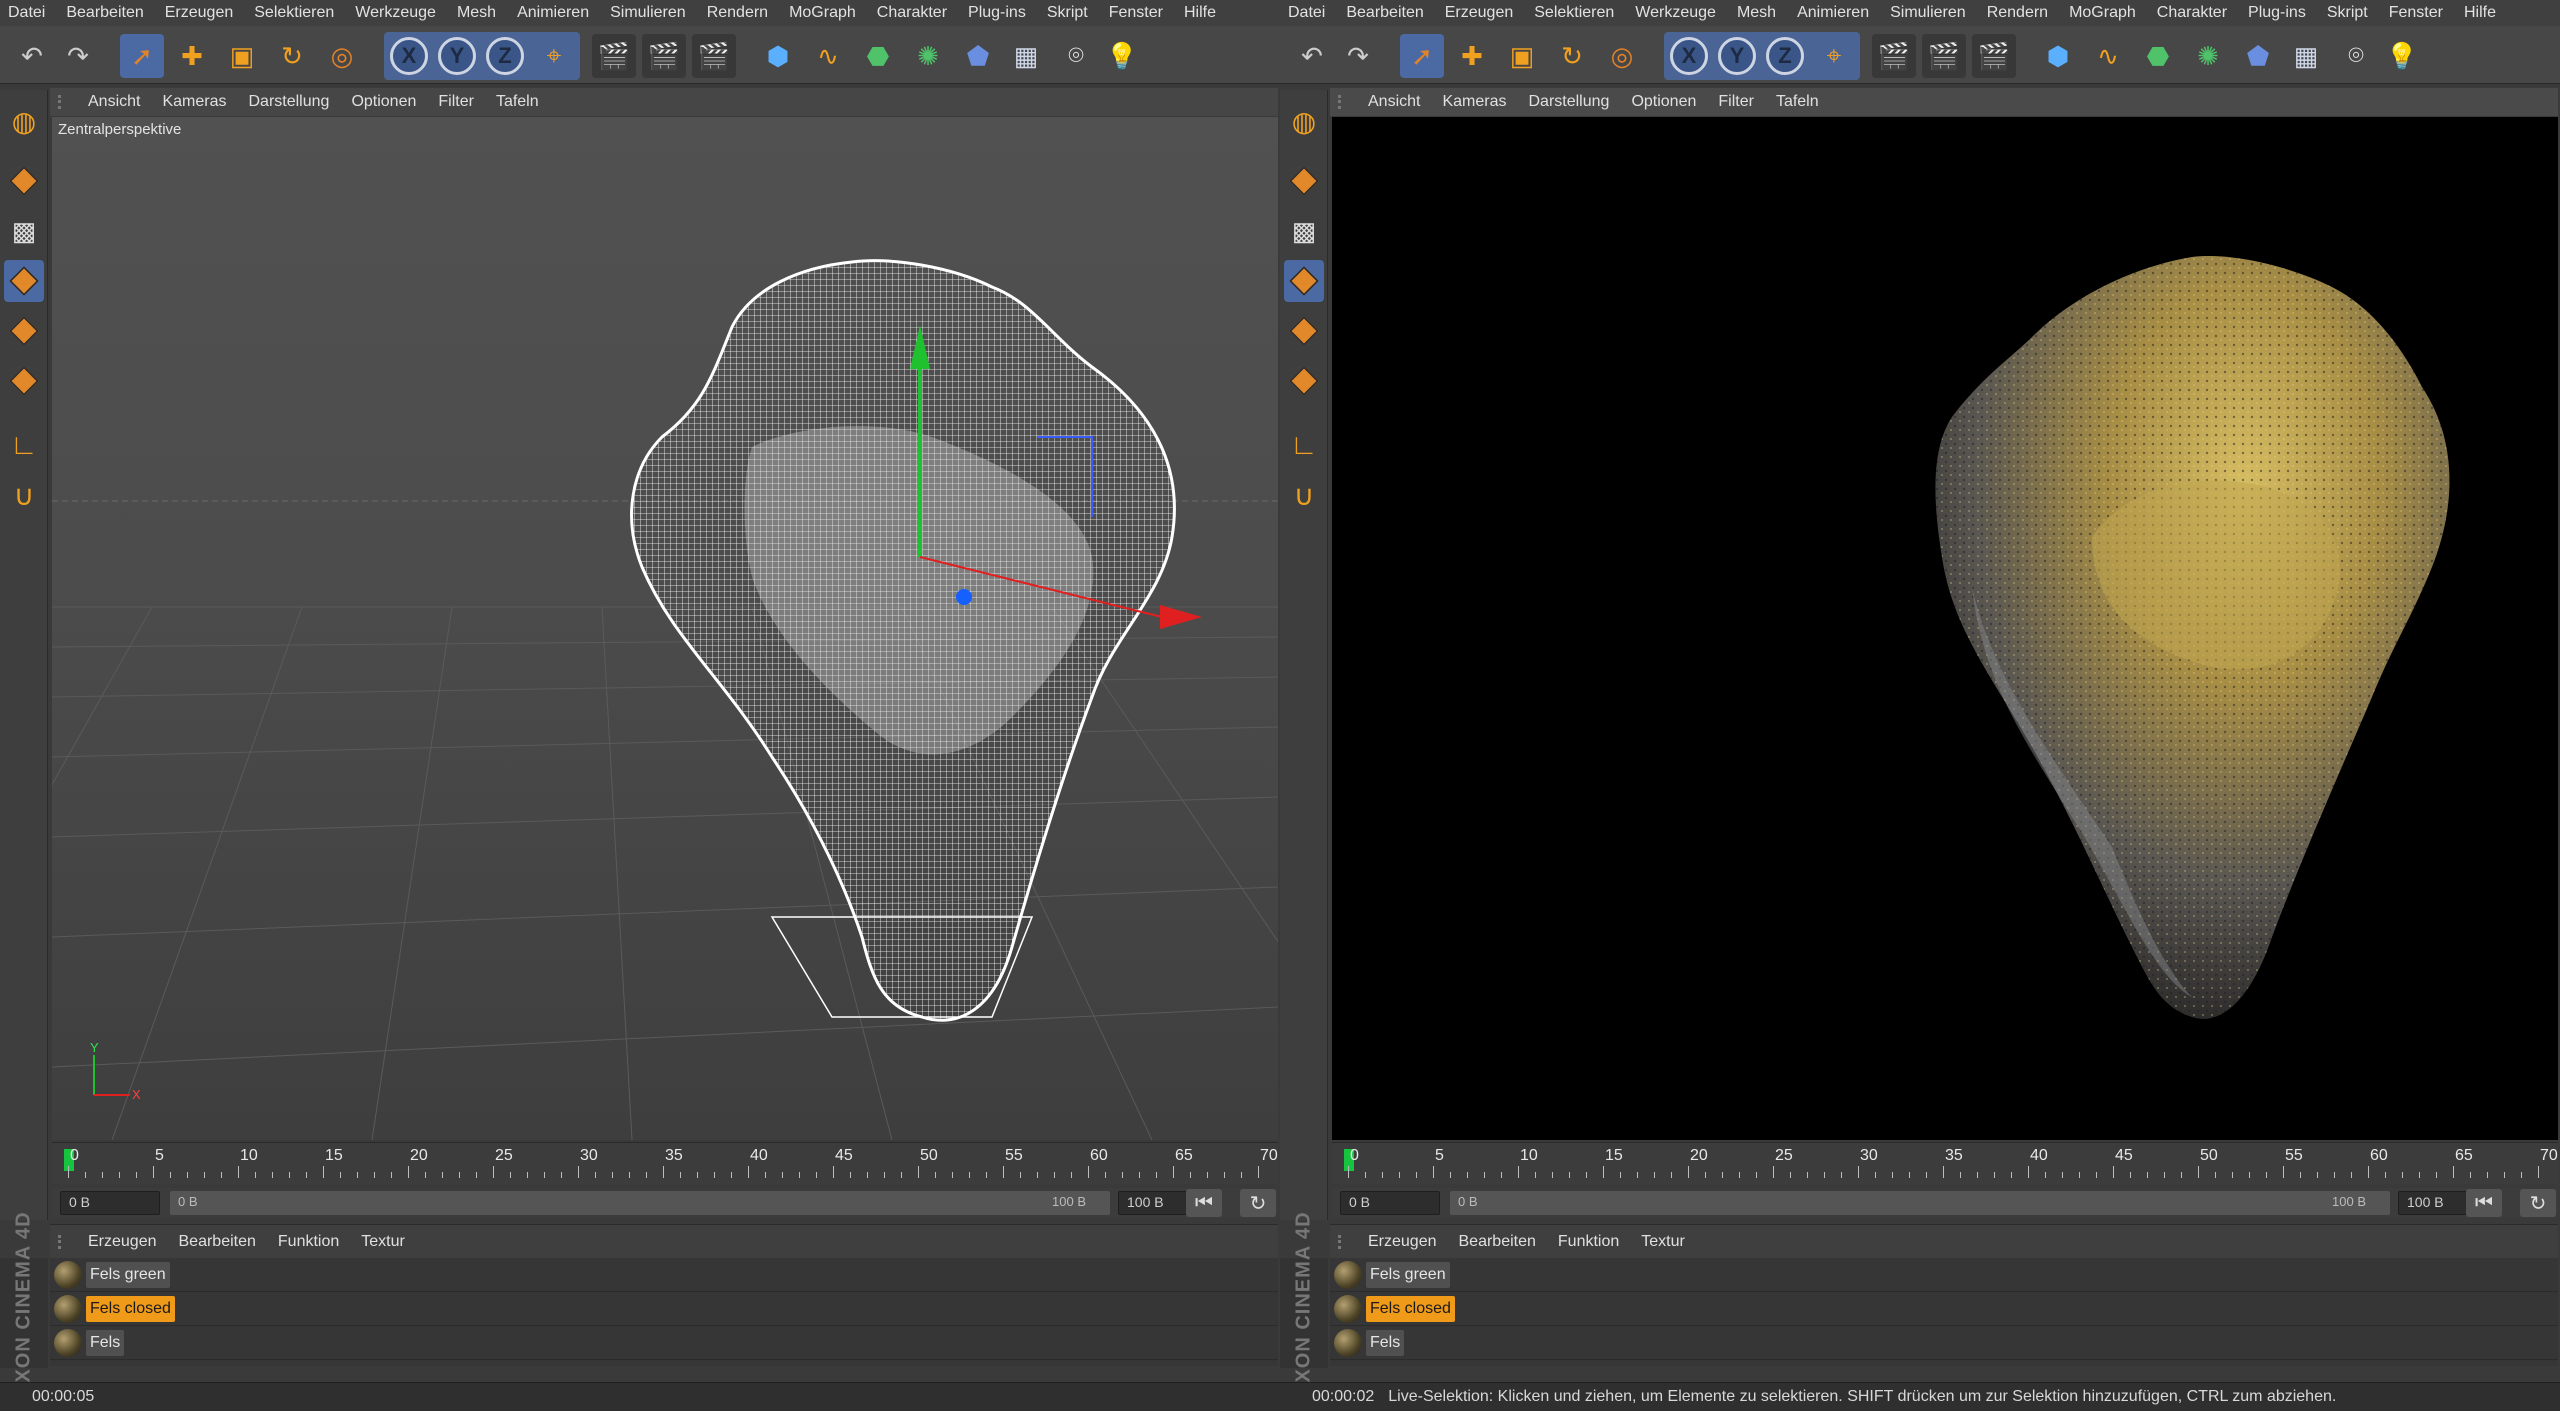 This screenshot has height=1411, width=2560. What do you see at coordinates (24, 445) in the screenshot?
I see `axis-mode-icon: ∟` at bounding box center [24, 445].